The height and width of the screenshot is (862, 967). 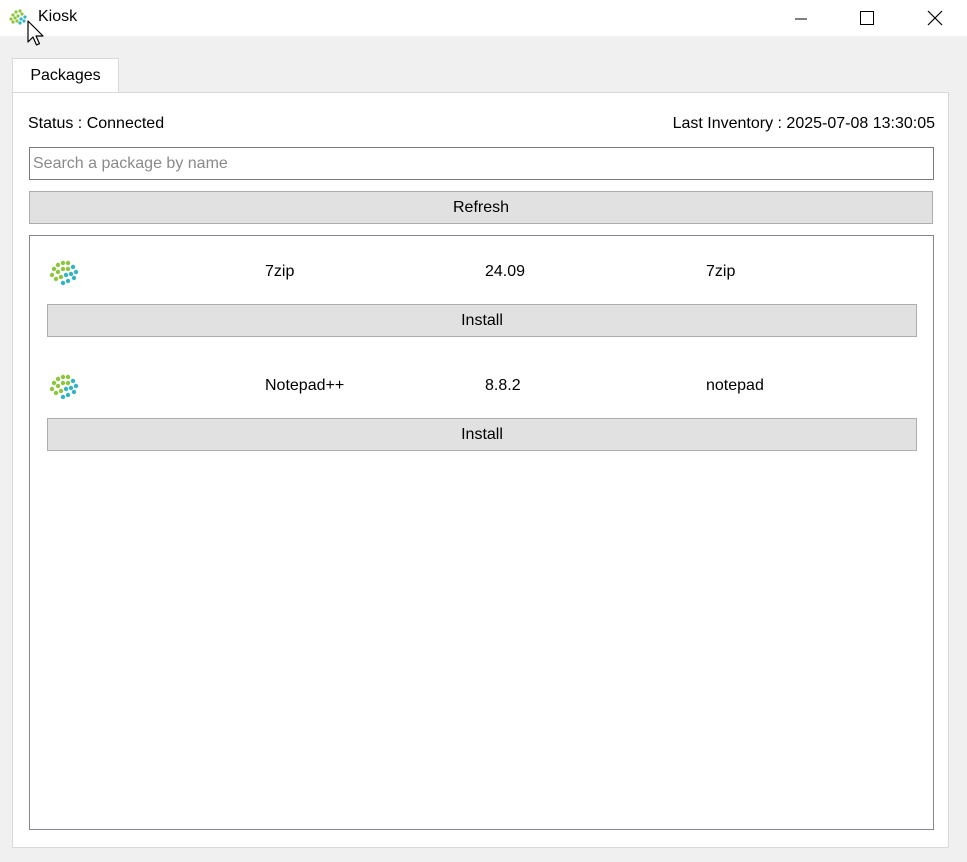 I want to click on minimize-button, so click(x=801, y=18).